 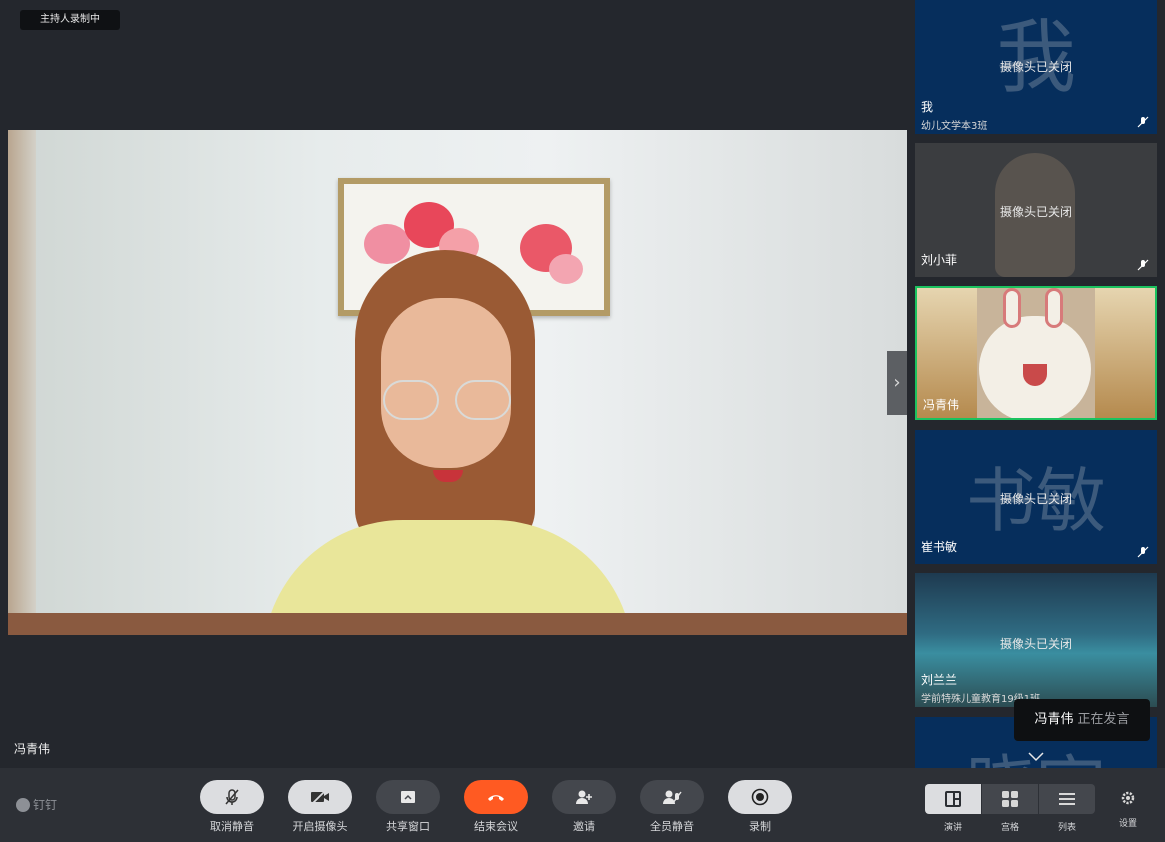 What do you see at coordinates (408, 807) in the screenshot?
I see `share-window-button: 共享窗口` at bounding box center [408, 807].